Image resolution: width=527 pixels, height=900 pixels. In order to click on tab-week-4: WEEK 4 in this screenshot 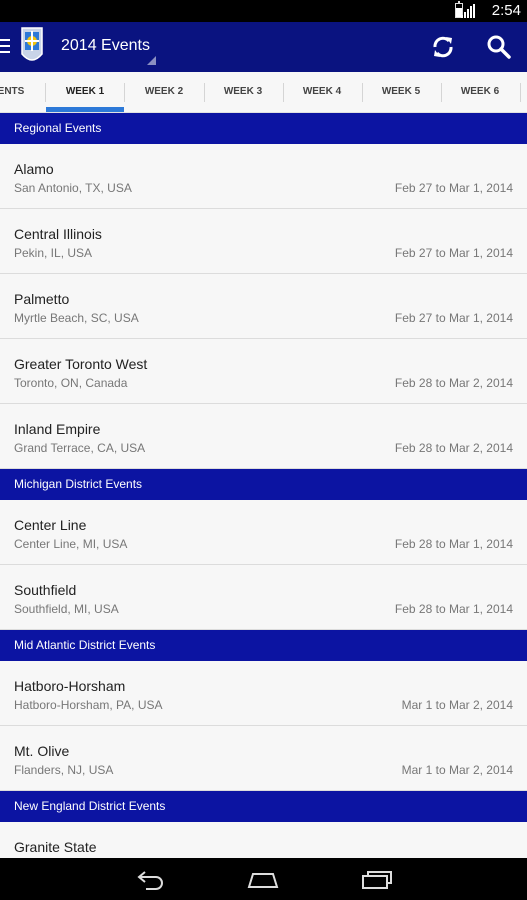, I will do `click(322, 92)`.